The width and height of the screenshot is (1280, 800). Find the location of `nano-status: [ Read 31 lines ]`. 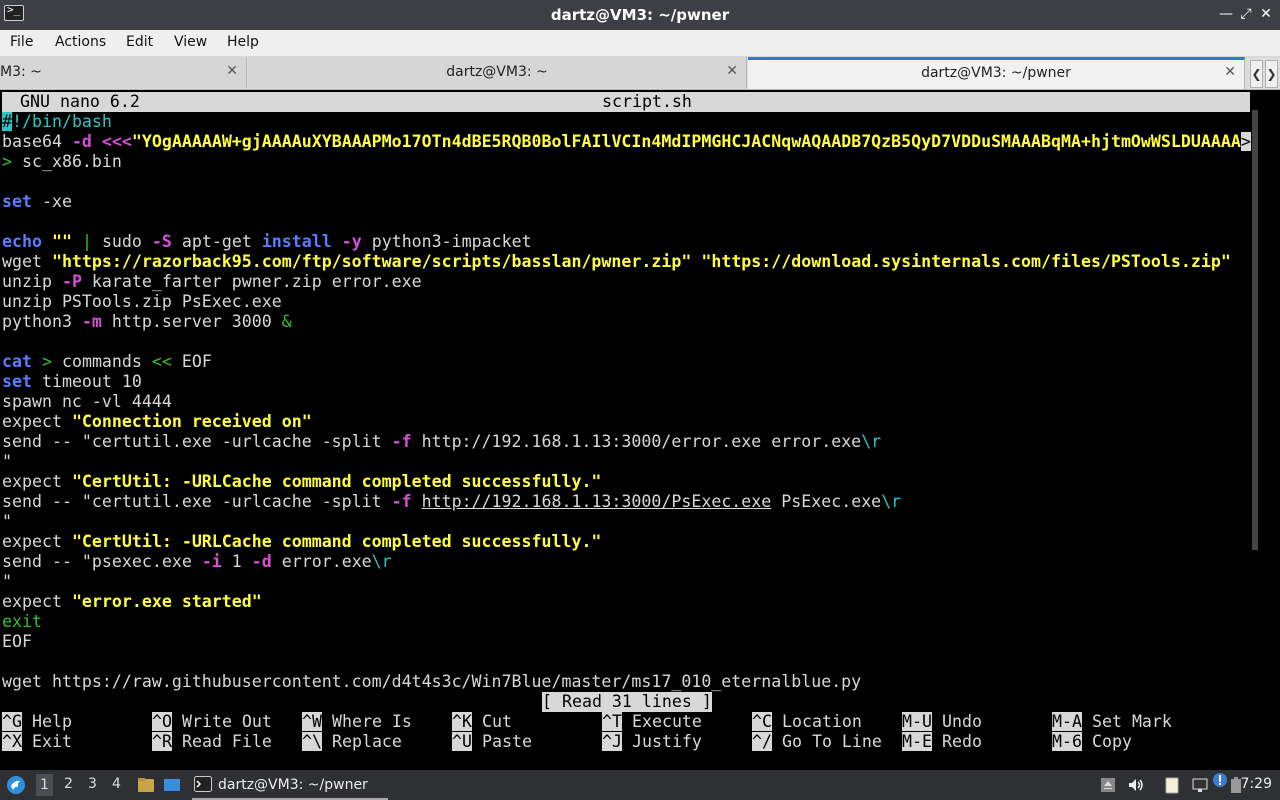

nano-status: [ Read 31 lines ] is located at coordinates (627, 702).